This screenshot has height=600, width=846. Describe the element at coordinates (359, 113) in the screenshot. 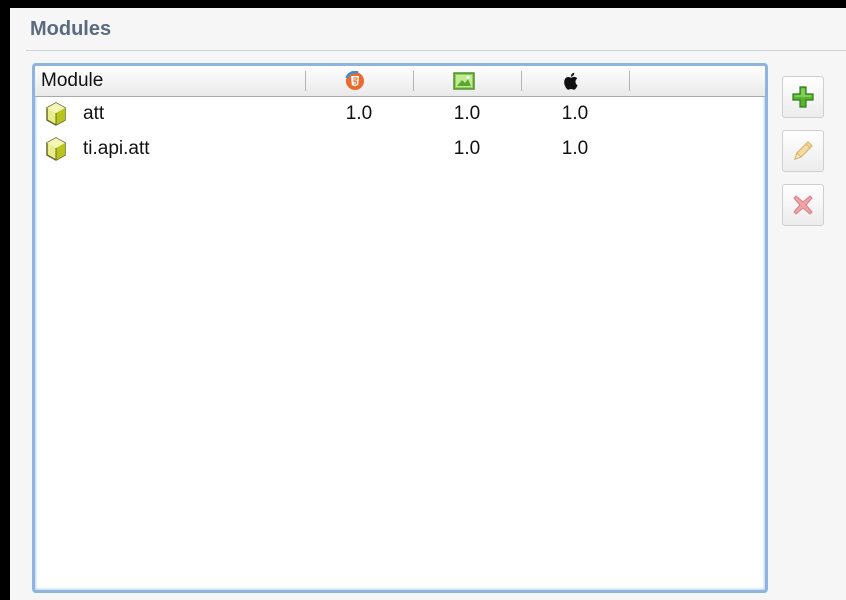

I see `mobileweb-version: 1.0` at that location.